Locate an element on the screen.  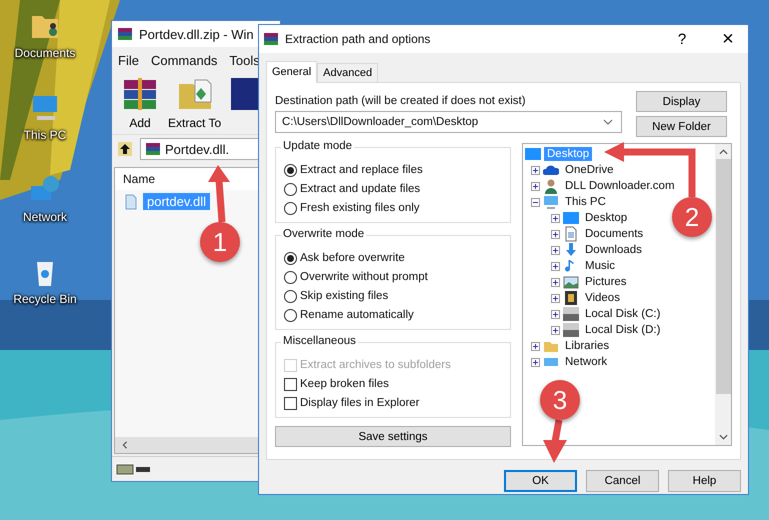
tree-item: Libraries is located at coordinates (587, 346).